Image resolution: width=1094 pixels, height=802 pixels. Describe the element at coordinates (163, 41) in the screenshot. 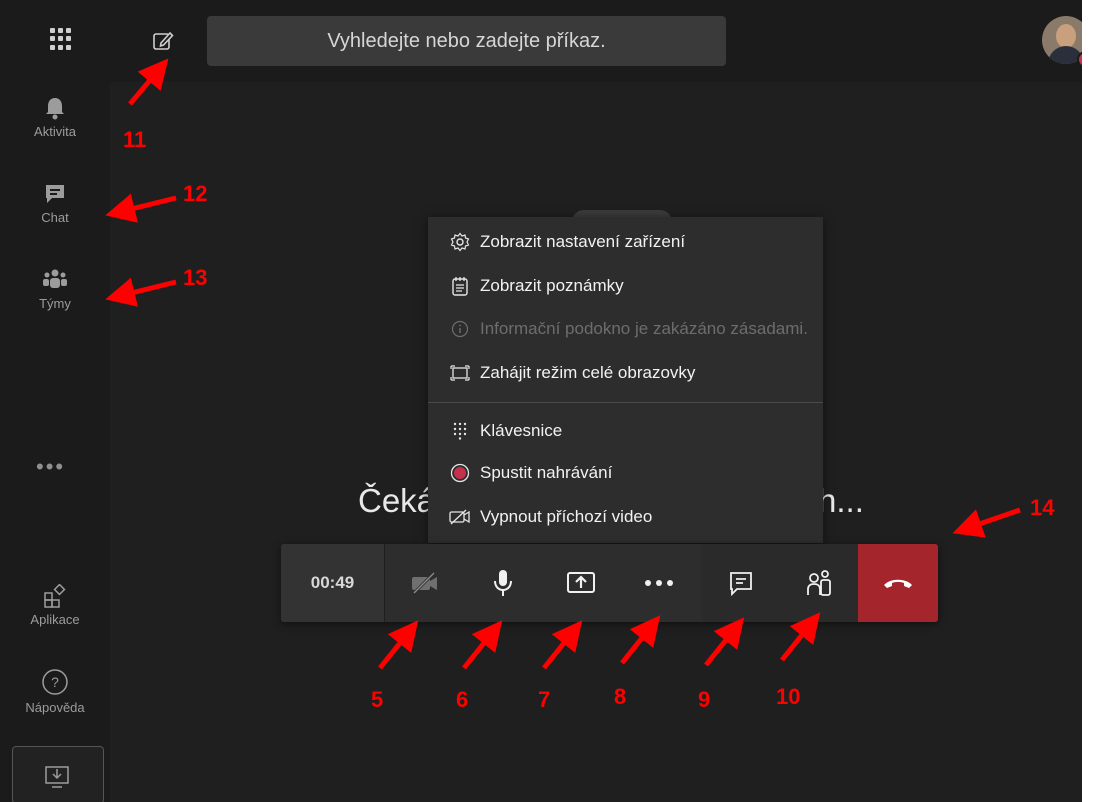

I see `new-chat-compose-icon` at that location.